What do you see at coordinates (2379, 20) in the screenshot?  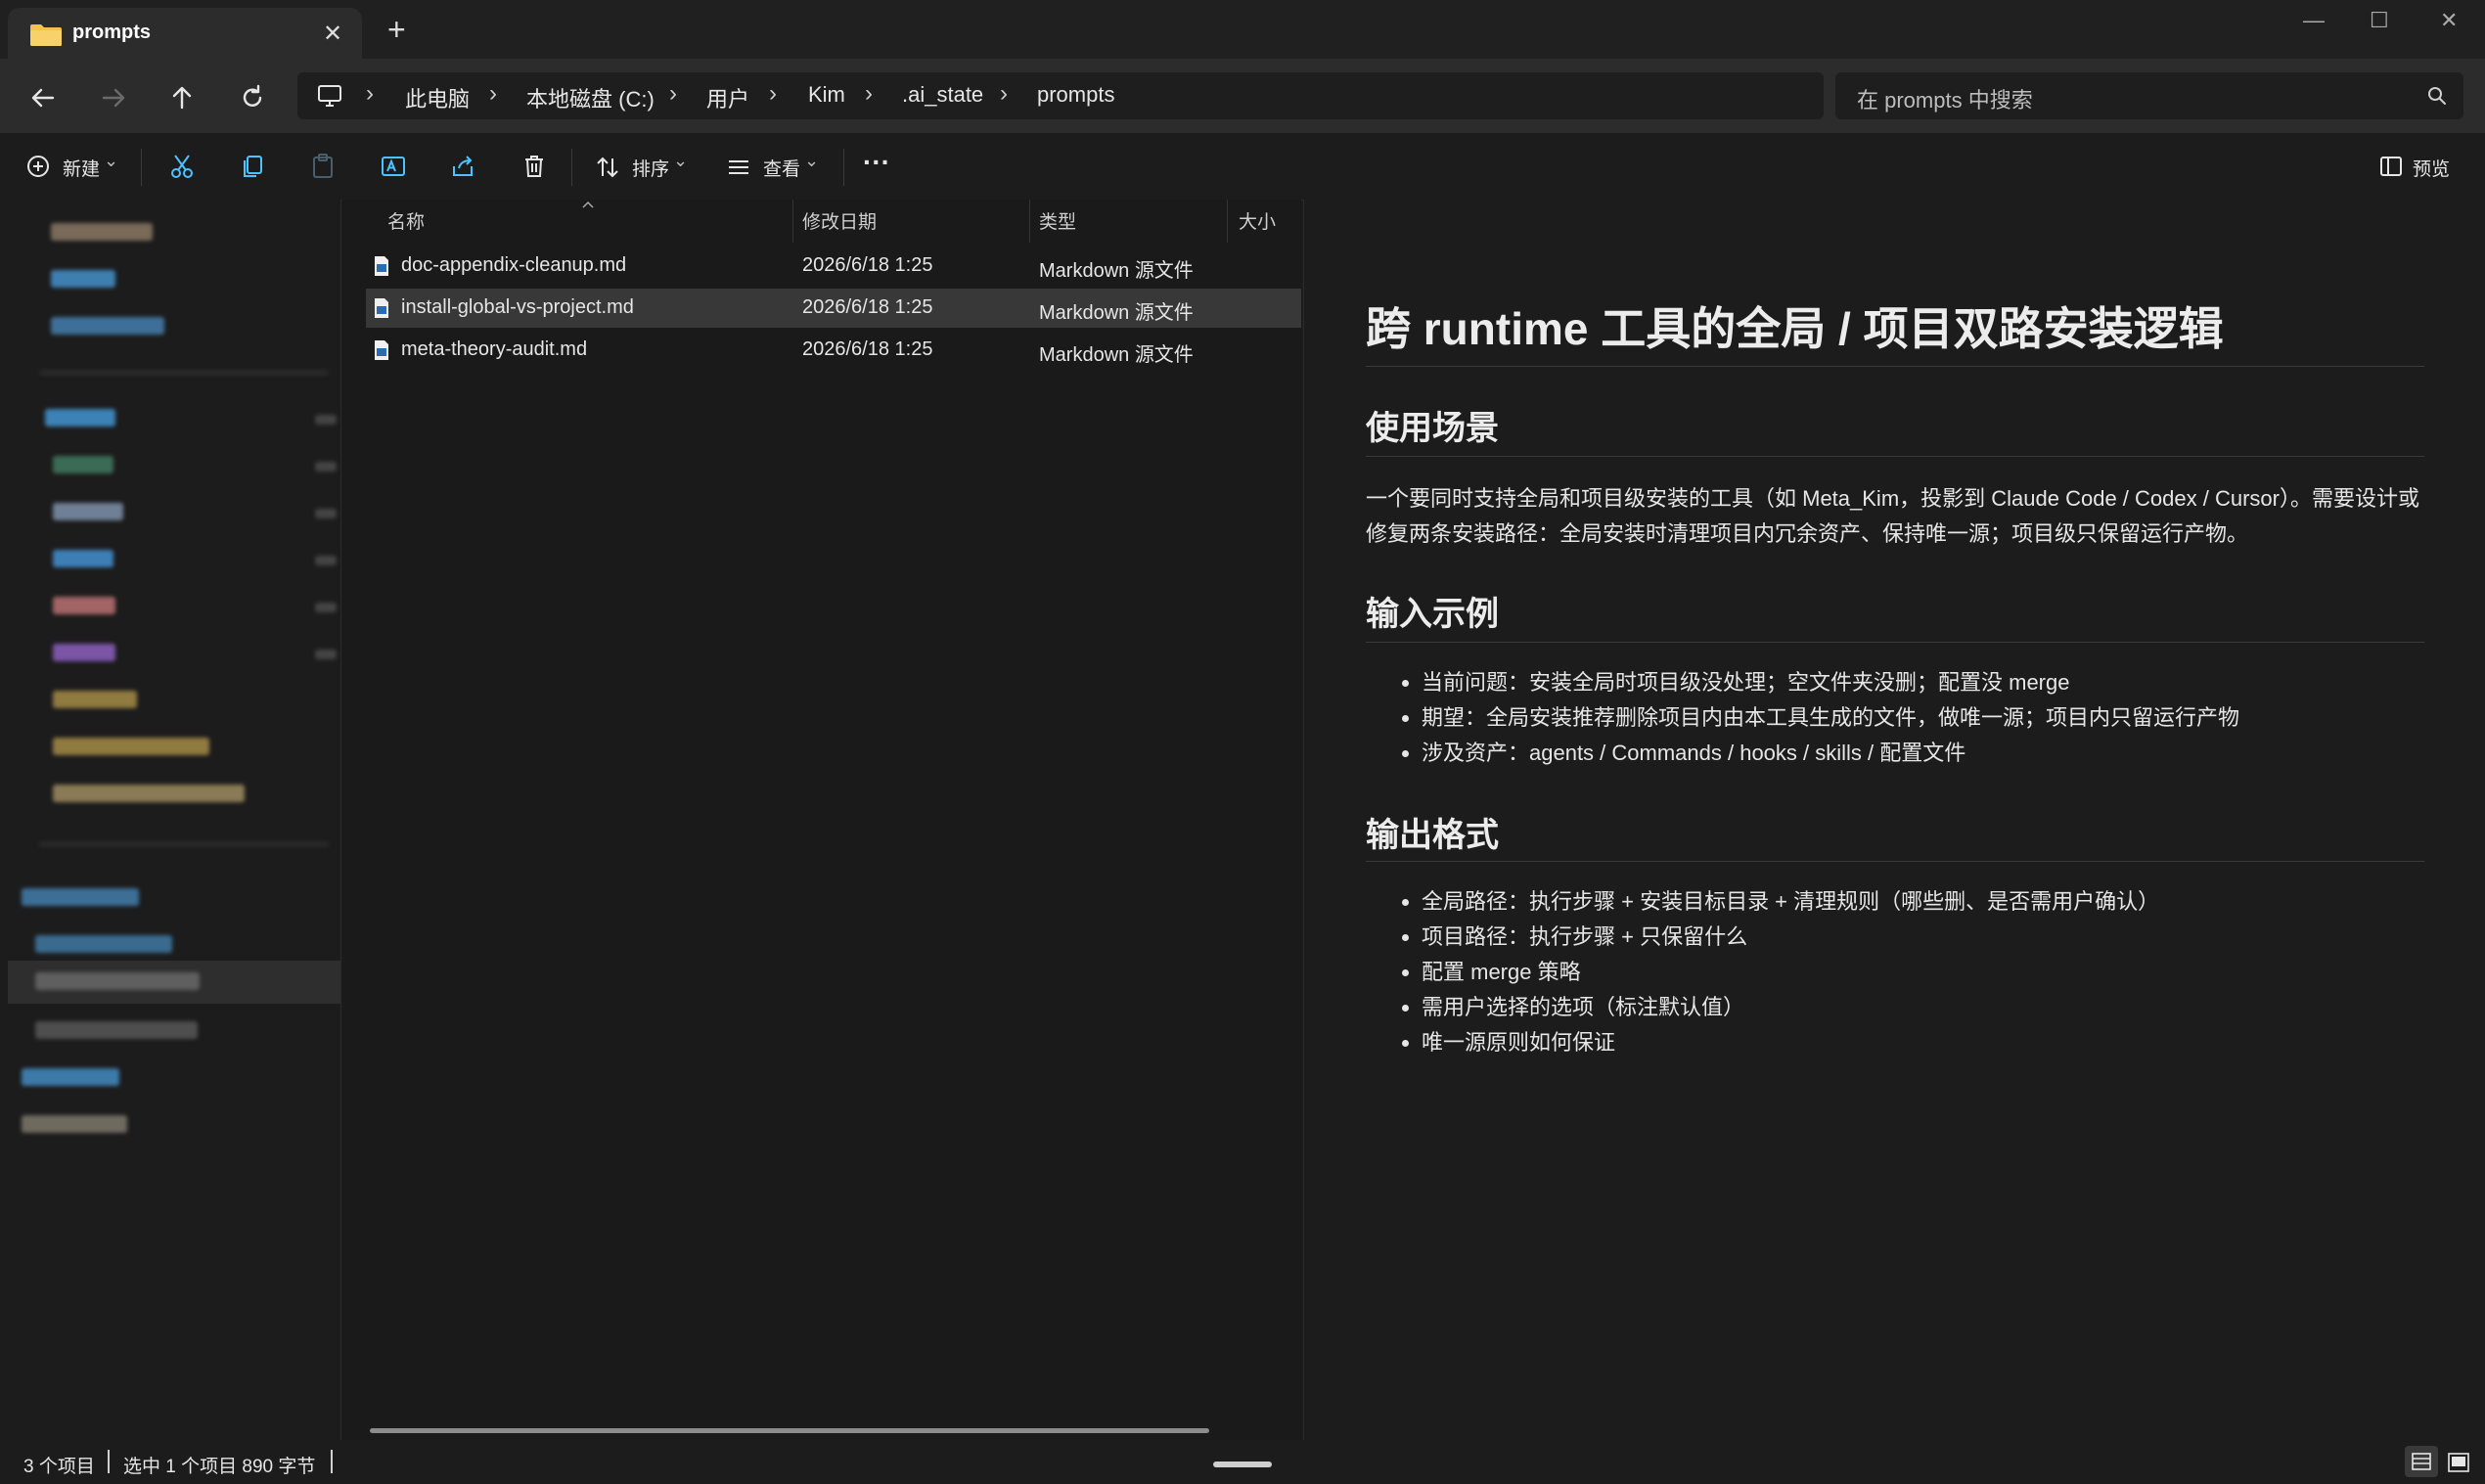 I see `maximize-button: ☐` at bounding box center [2379, 20].